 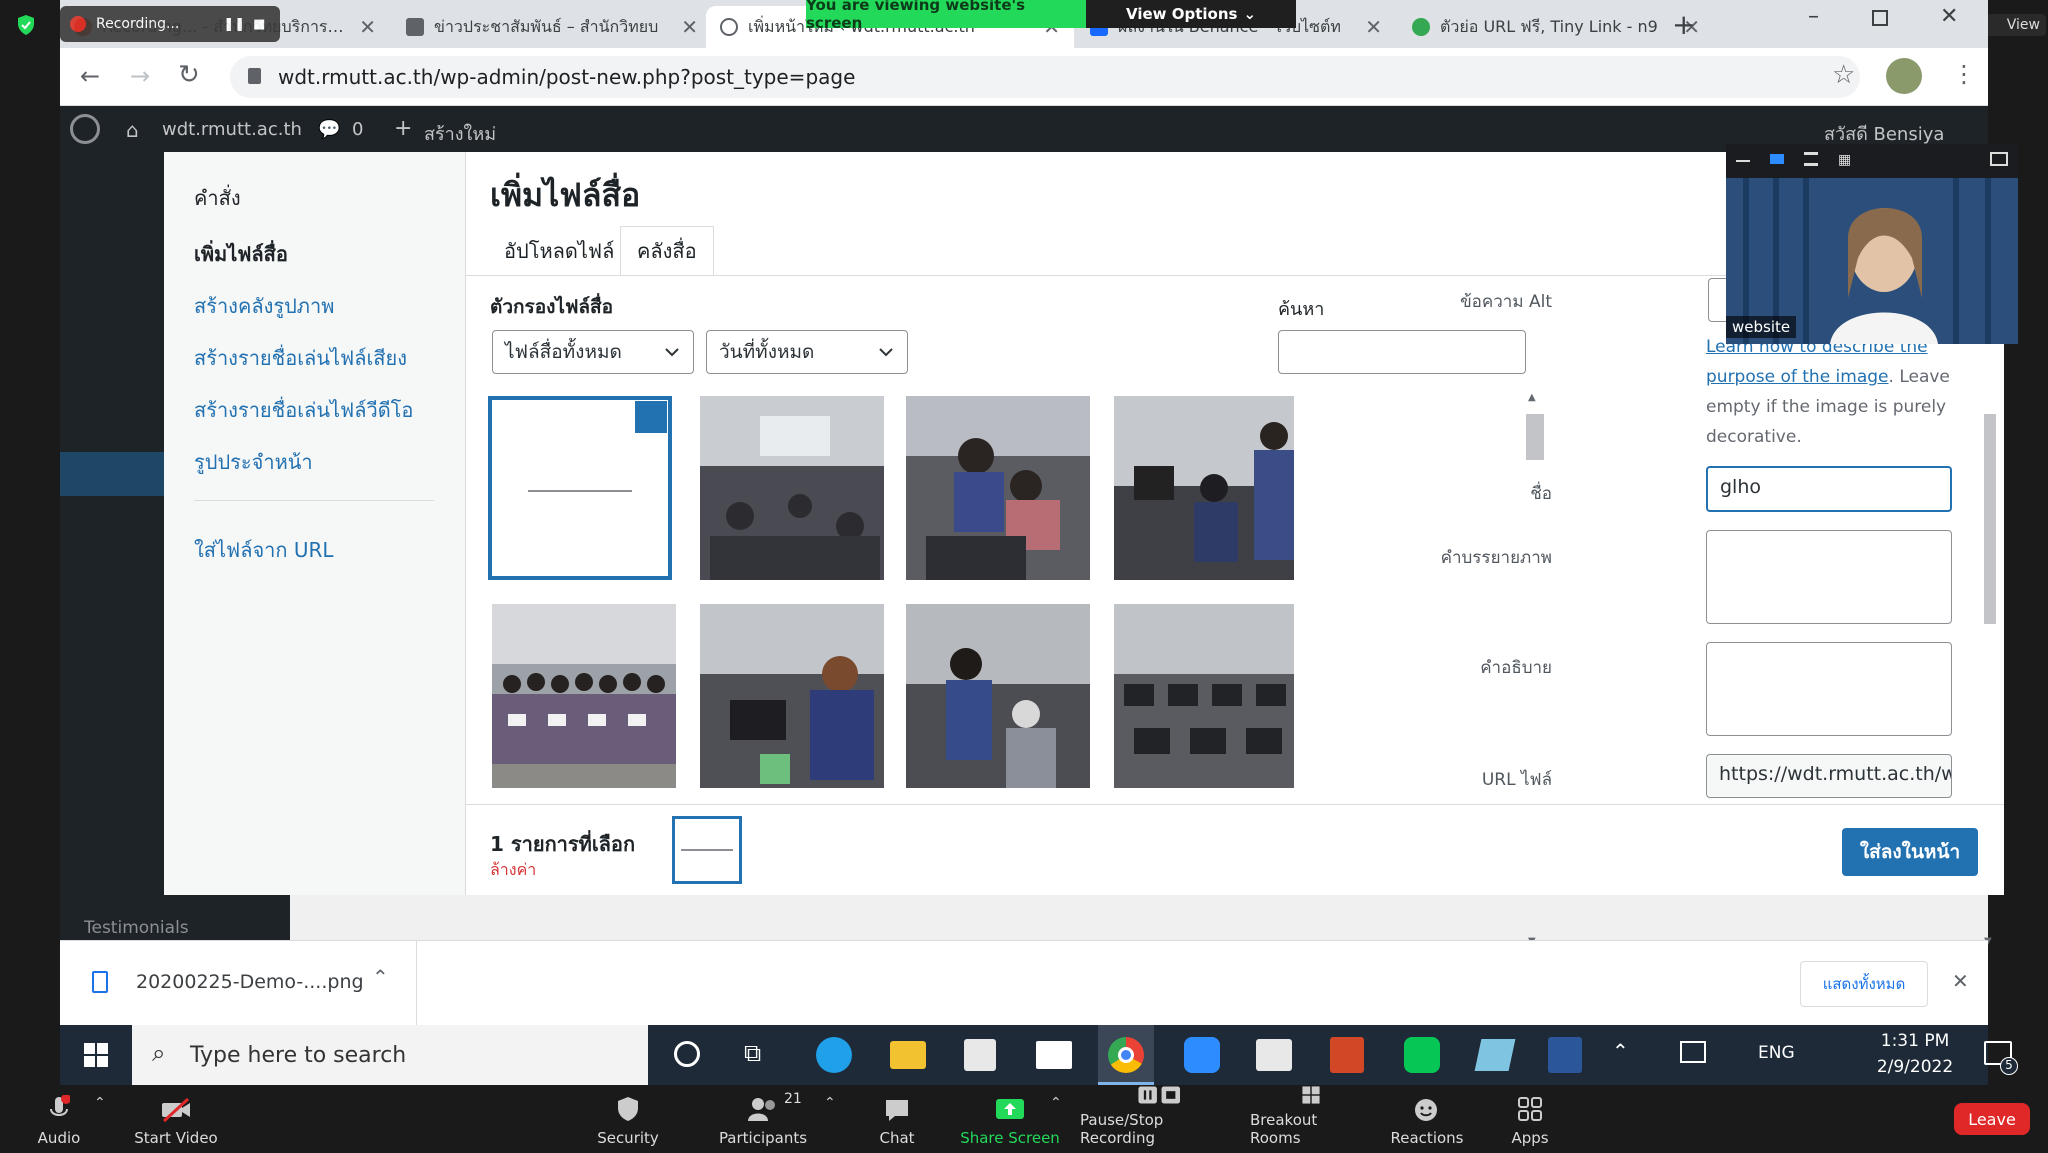 I want to click on view-options-button: View Options ⌄, so click(x=1191, y=14).